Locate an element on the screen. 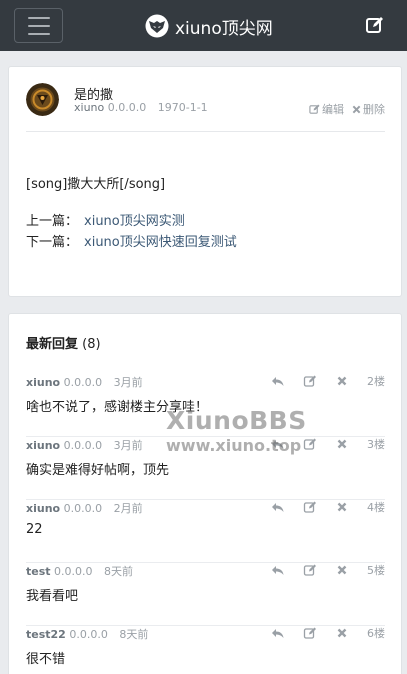 The height and width of the screenshot is (674, 407). thread-nav: 上一篇： xiuno顶尖网实测 下一篇： xiuno顶尖网快速回复测试 is located at coordinates (131, 232).